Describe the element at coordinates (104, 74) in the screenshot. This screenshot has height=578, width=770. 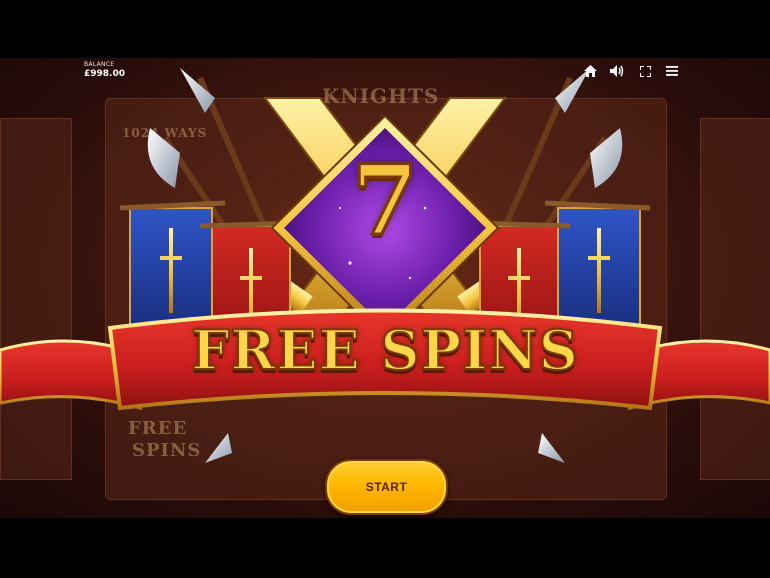
I see `balance-value: £998.00` at that location.